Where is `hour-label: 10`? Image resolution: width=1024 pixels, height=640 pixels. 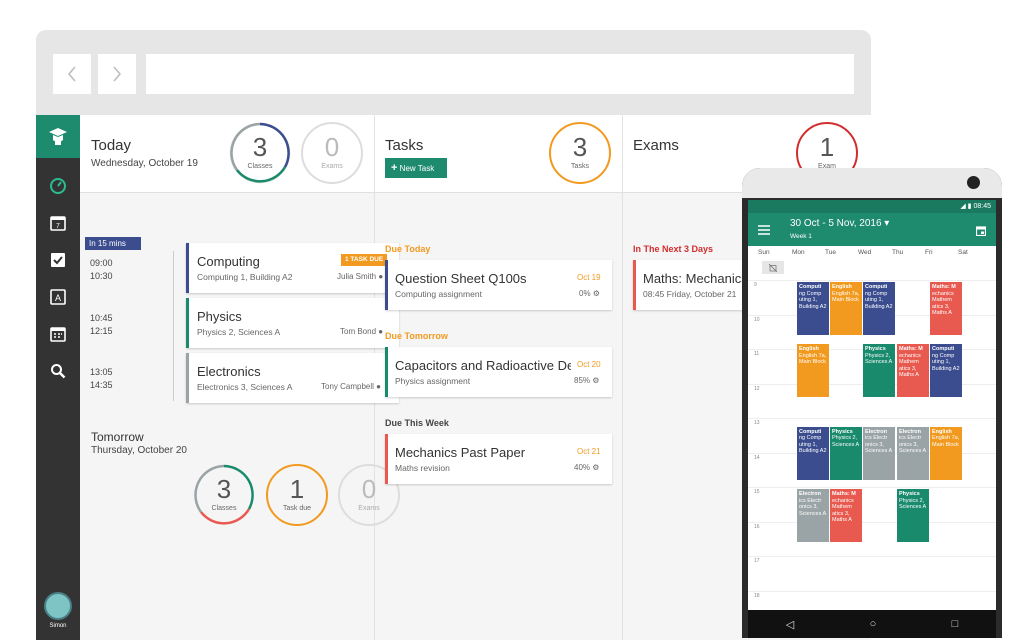
hour-label: 10 is located at coordinates (757, 319).